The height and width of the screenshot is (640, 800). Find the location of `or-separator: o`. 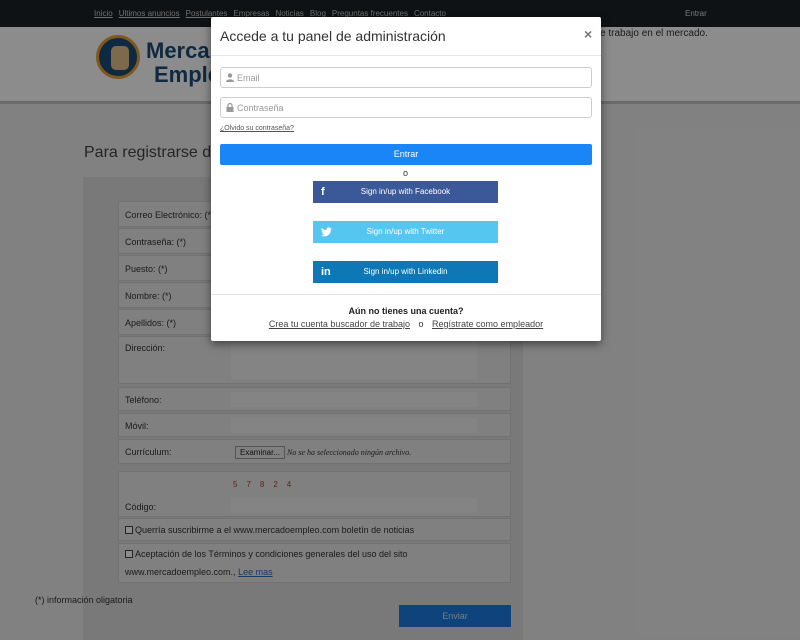

or-separator: o is located at coordinates (406, 173).